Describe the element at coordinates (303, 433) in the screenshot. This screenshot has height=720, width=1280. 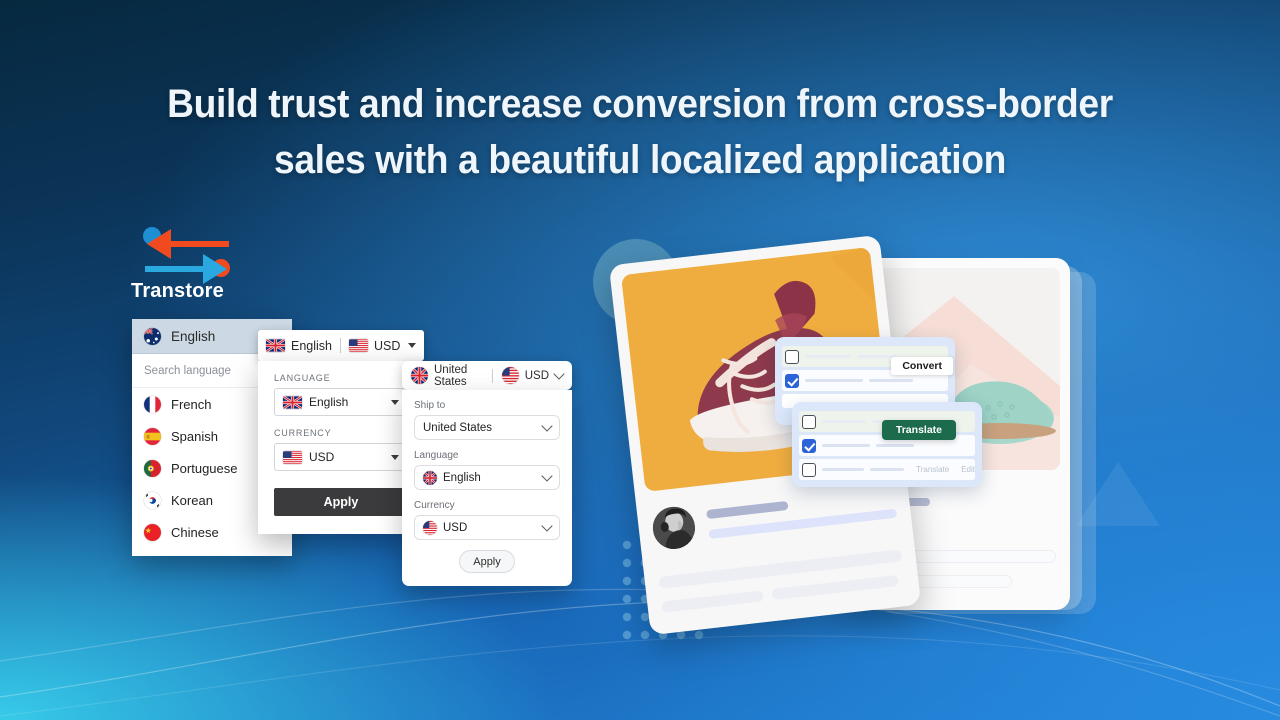
I see `currency-field-label: CURRENCY` at that location.